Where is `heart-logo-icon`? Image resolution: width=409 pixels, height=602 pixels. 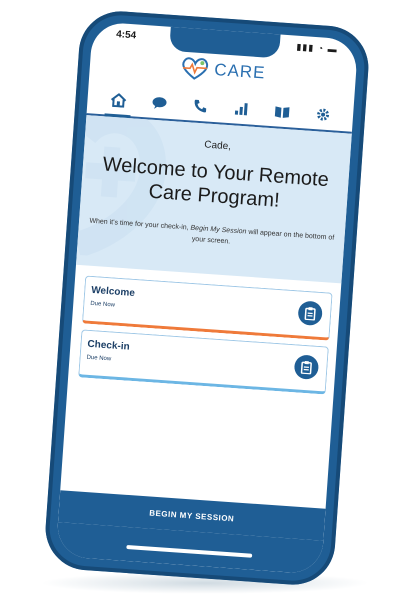
heart-logo-icon is located at coordinates (195, 68).